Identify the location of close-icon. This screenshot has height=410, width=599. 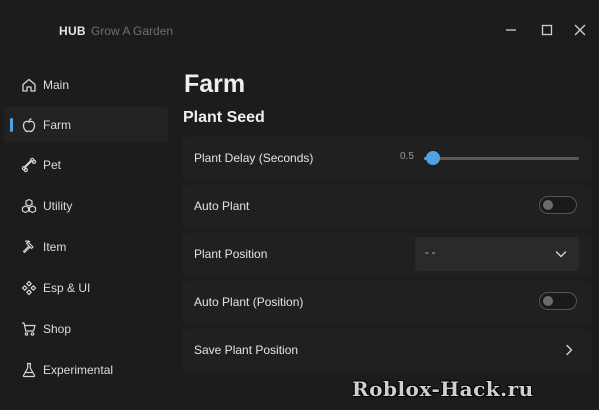
(580, 30).